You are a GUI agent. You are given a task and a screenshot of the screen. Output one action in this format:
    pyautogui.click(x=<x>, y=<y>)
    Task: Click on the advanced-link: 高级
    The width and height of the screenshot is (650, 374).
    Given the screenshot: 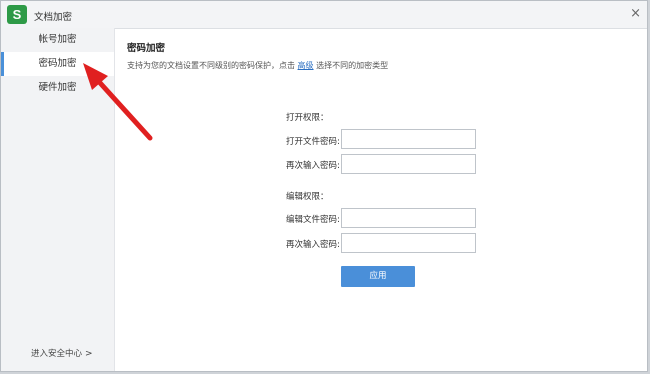 What is the action you would take?
    pyautogui.click(x=306, y=65)
    